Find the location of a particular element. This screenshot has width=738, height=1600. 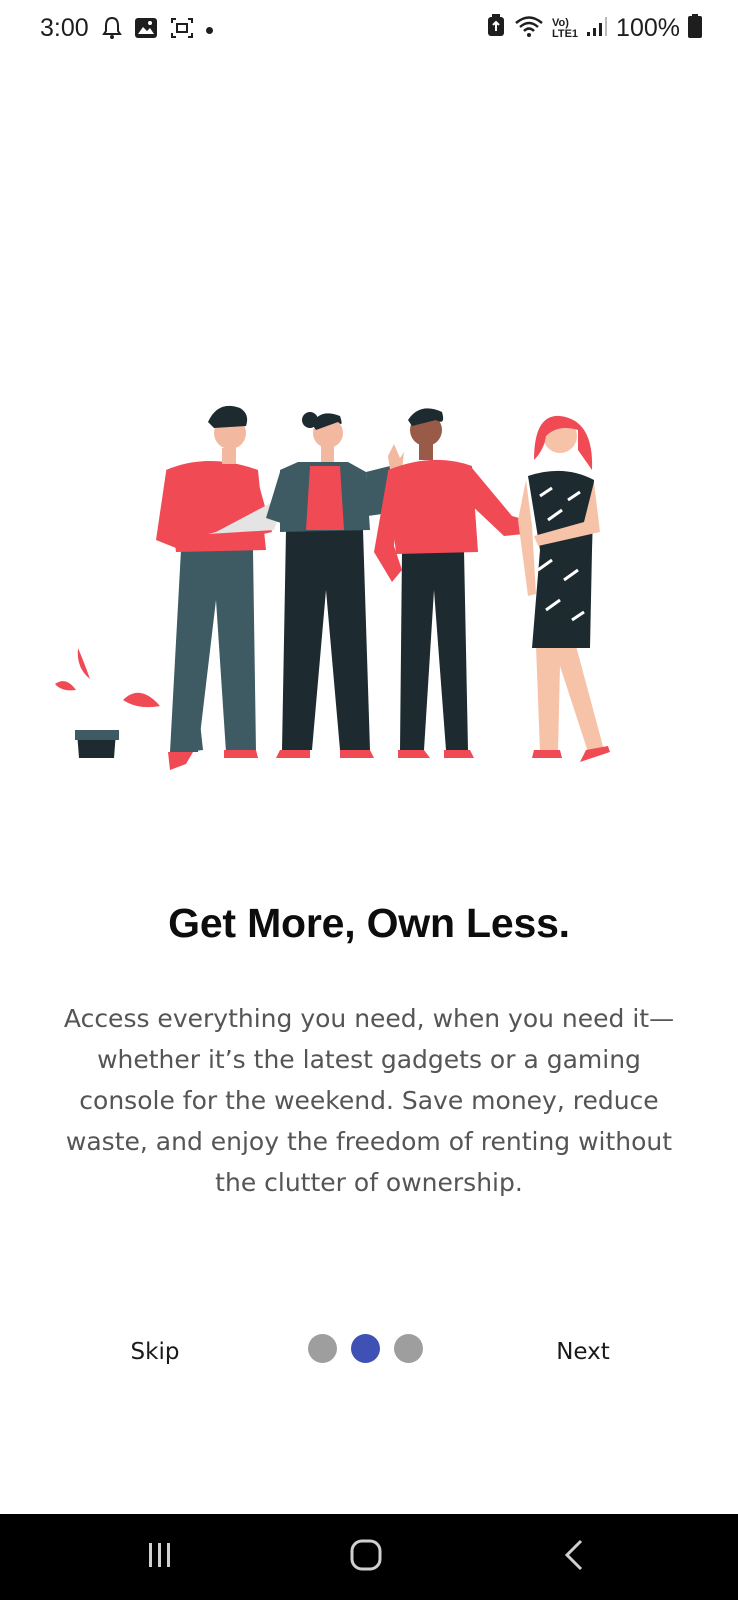

lte-label: LTE1 is located at coordinates (565, 33).